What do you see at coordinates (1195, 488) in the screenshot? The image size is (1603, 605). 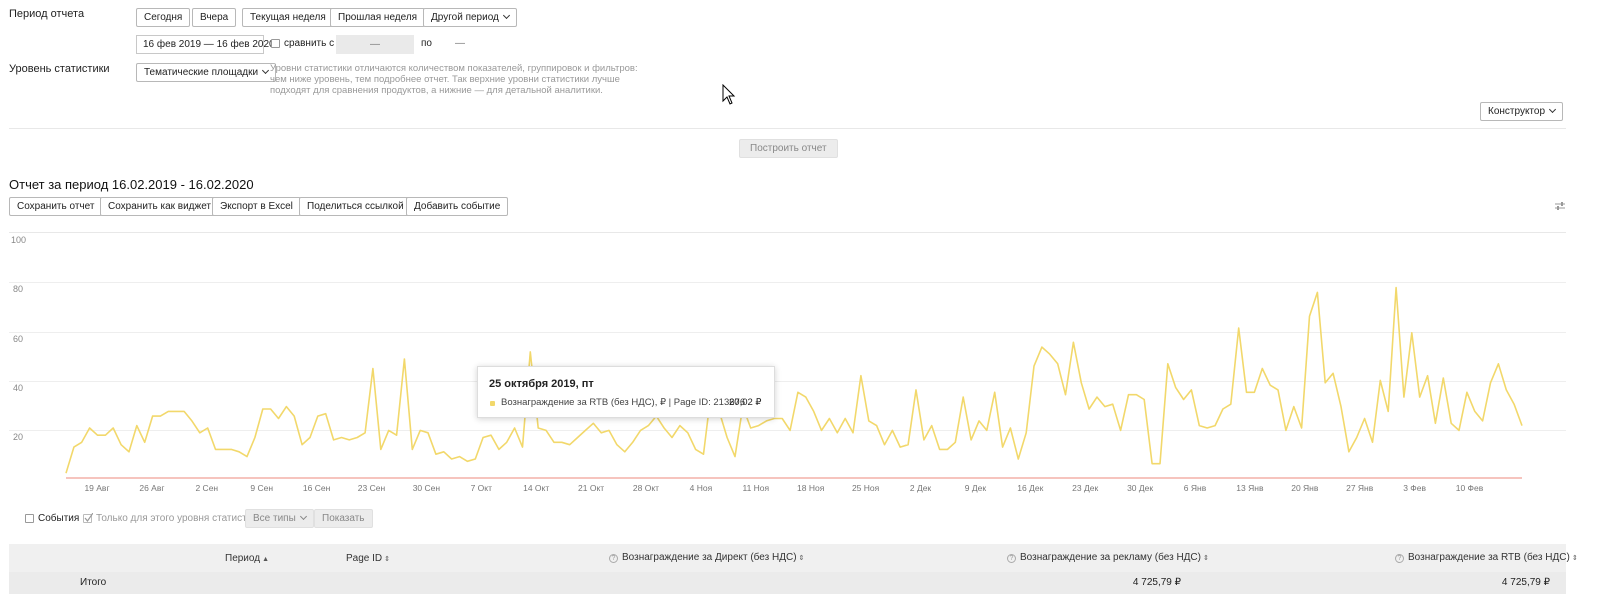 I see `x-tick-label: 6 Янв` at bounding box center [1195, 488].